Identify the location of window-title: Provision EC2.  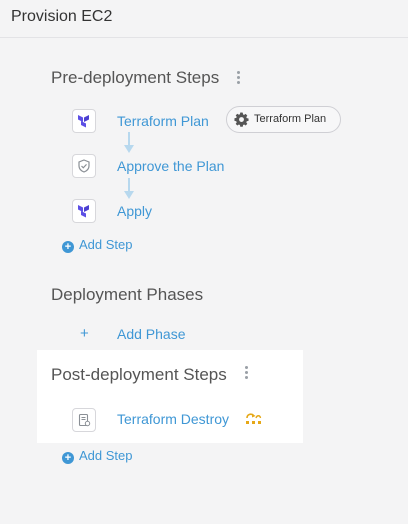
(62, 16).